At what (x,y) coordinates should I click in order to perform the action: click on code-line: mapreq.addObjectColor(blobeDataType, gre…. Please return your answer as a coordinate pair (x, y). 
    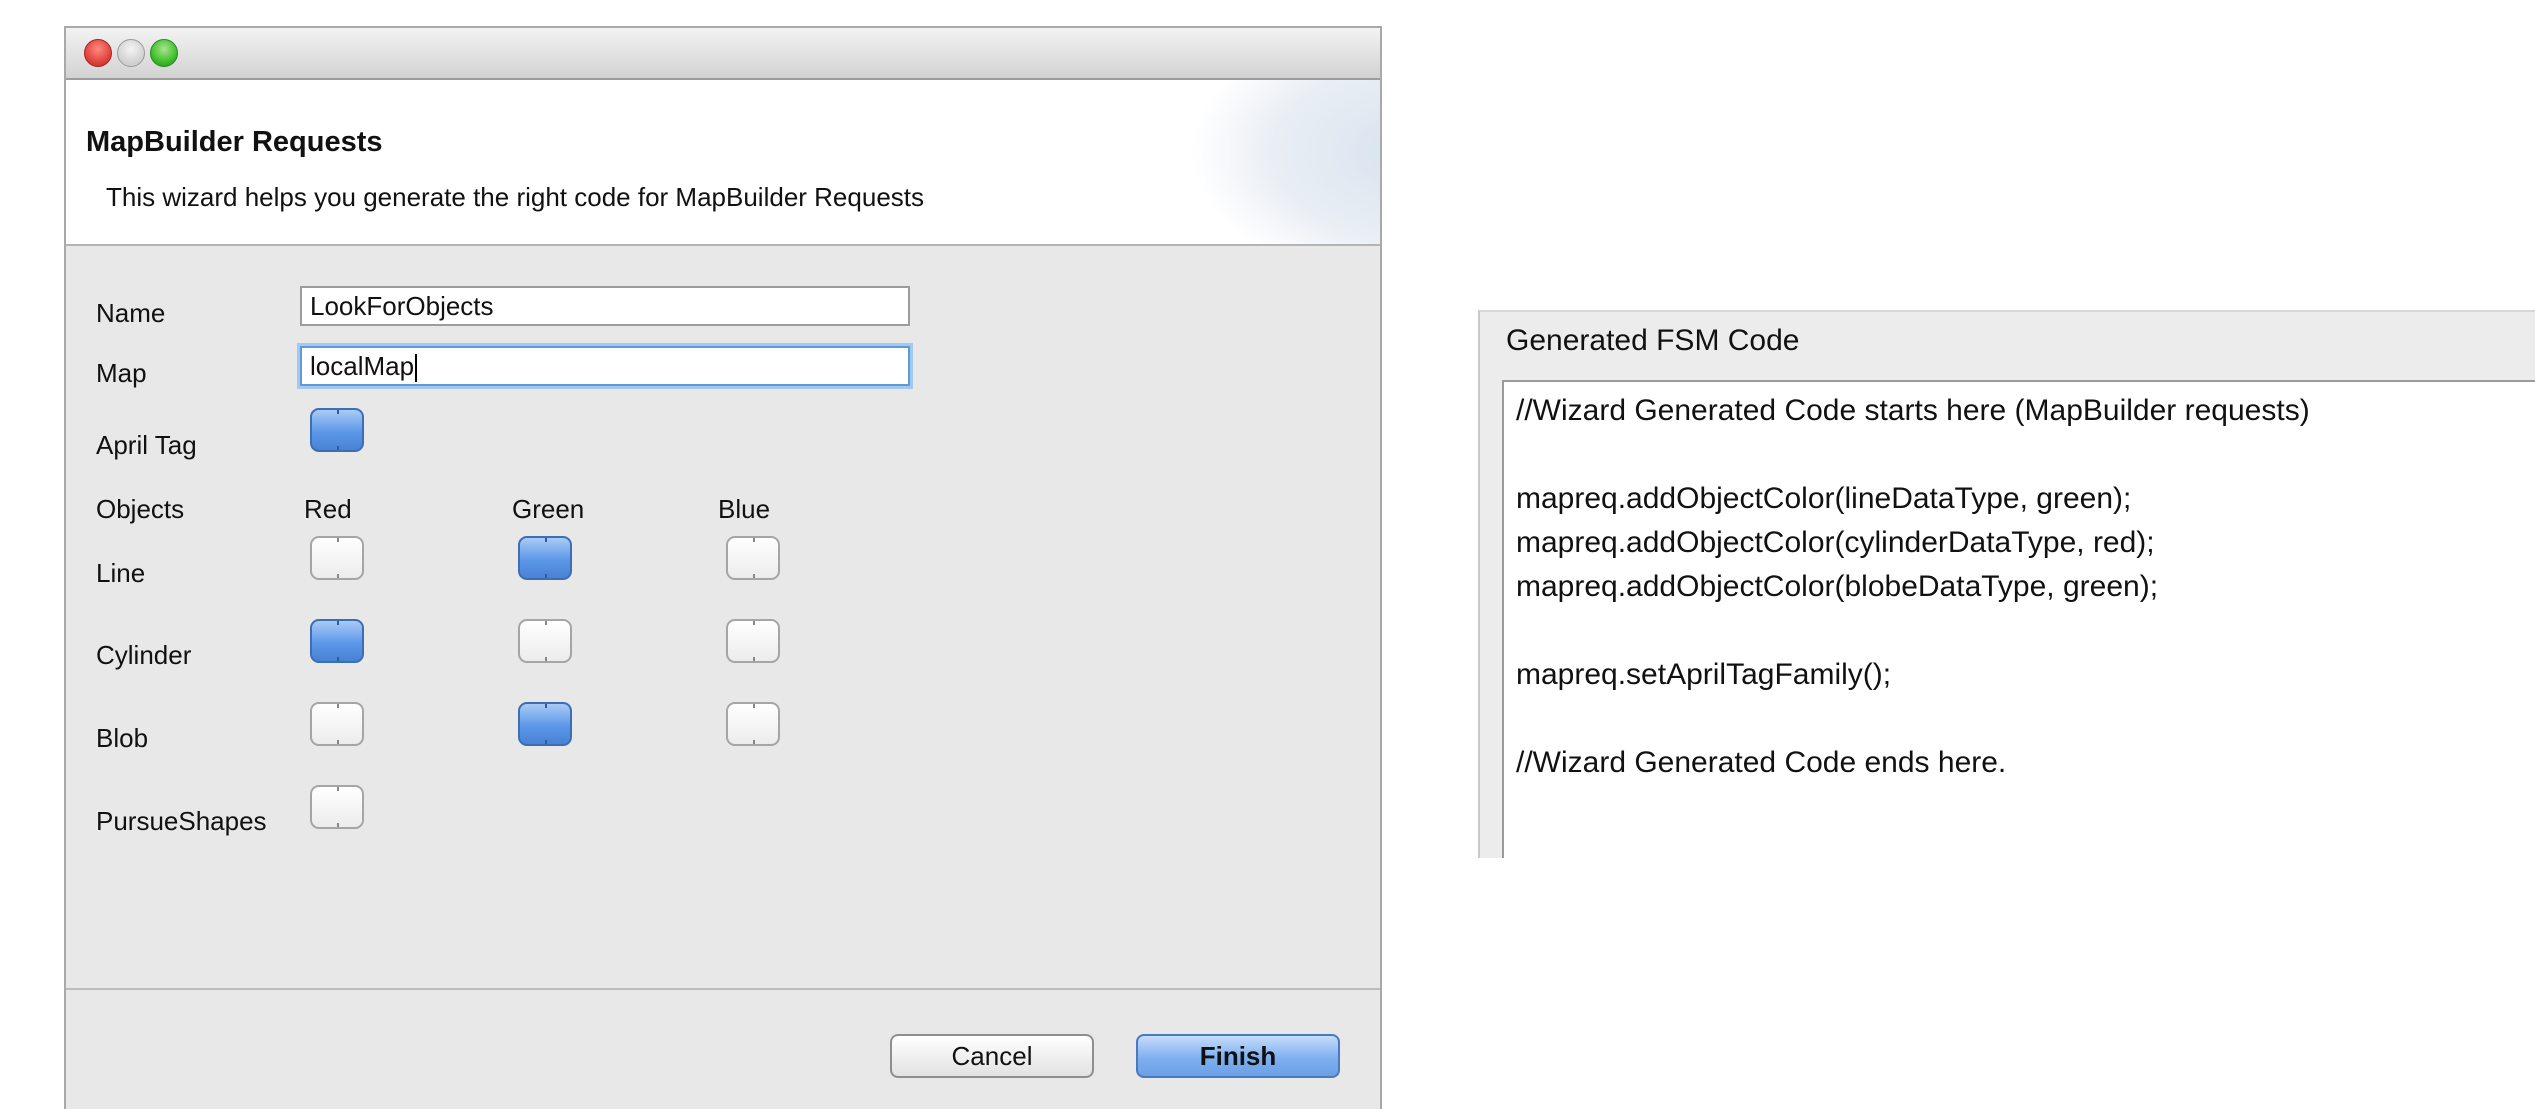
    Looking at the image, I should click on (1837, 586).